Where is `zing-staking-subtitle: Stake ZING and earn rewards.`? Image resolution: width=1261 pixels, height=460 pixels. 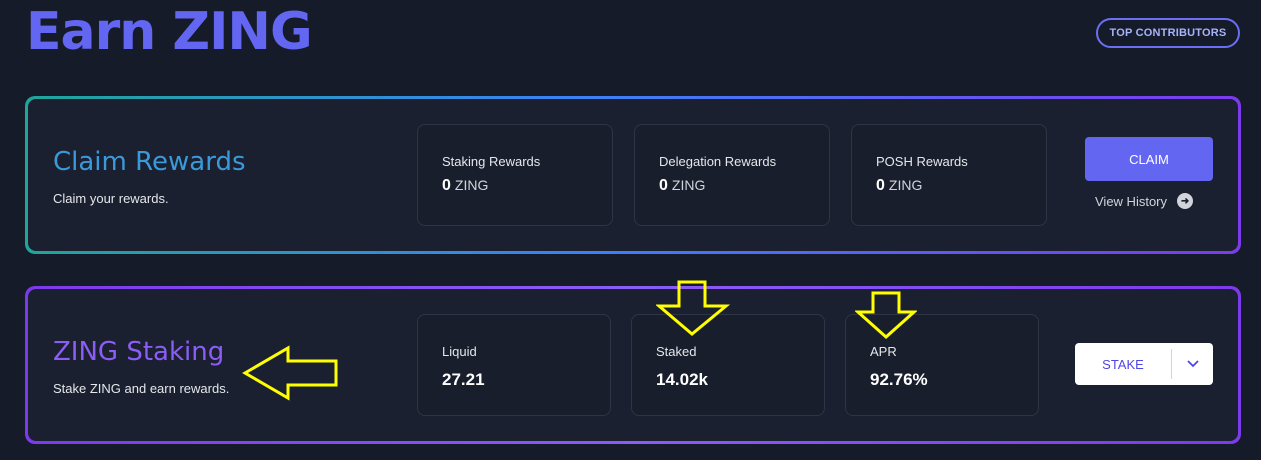 zing-staking-subtitle: Stake ZING and earn rewards. is located at coordinates (141, 388).